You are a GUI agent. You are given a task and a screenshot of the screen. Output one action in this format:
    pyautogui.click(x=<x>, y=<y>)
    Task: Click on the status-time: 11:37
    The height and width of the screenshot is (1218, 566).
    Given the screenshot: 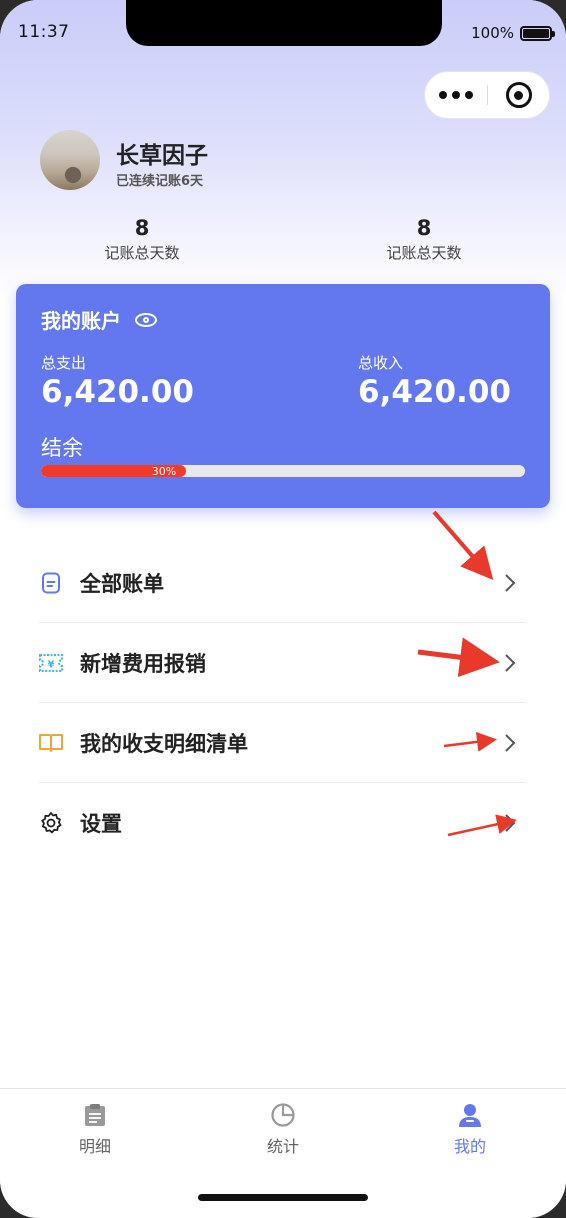 What is the action you would take?
    pyautogui.click(x=44, y=32)
    